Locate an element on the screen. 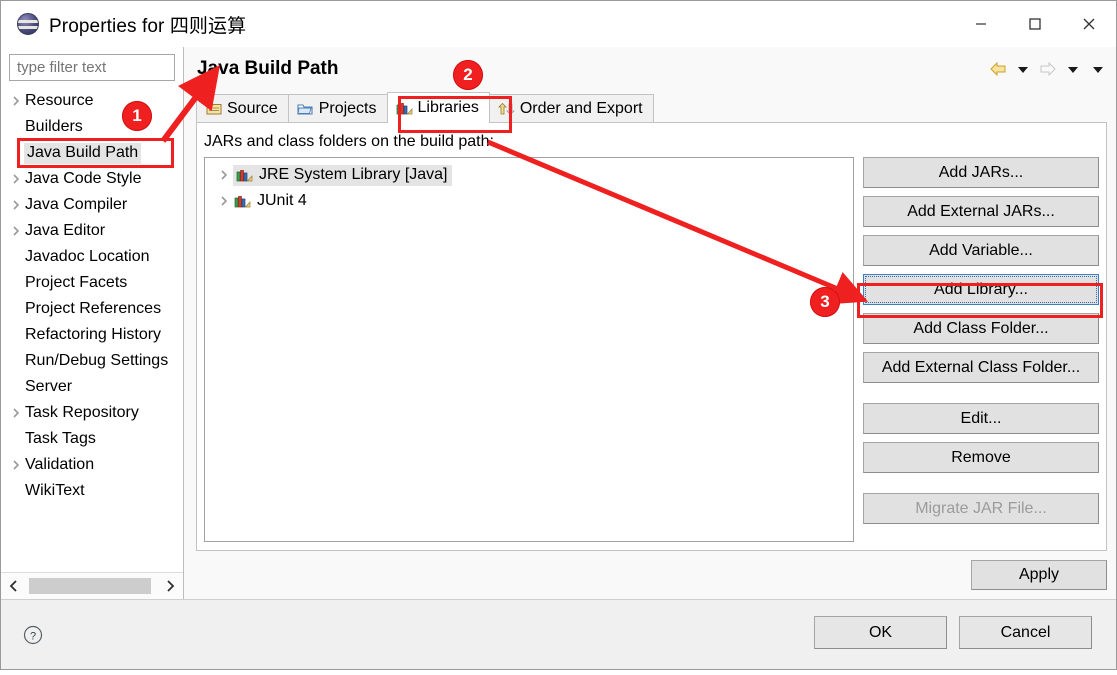 The height and width of the screenshot is (675, 1117). tab-libraries: Libraries is located at coordinates (438, 107).